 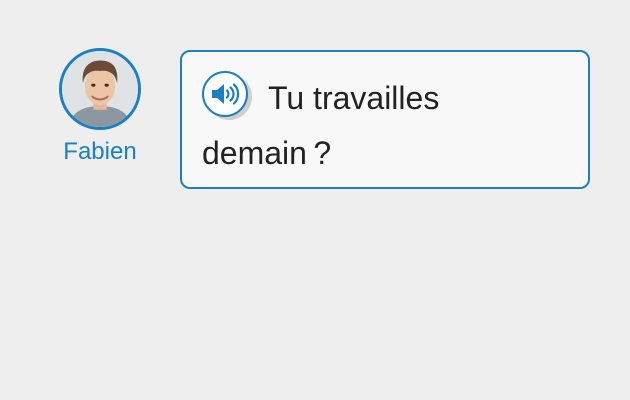 What do you see at coordinates (100, 89) in the screenshot?
I see `avatar` at bounding box center [100, 89].